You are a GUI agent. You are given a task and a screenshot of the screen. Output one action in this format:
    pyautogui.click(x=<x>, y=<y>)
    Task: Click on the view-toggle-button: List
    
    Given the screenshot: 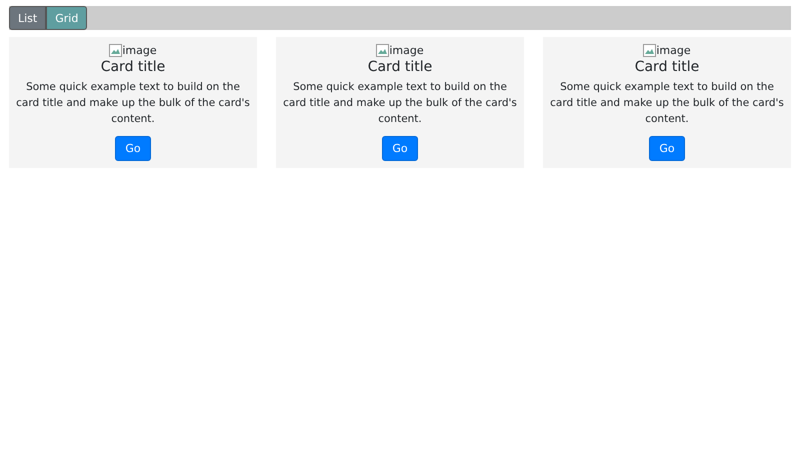 What is the action you would take?
    pyautogui.click(x=27, y=18)
    